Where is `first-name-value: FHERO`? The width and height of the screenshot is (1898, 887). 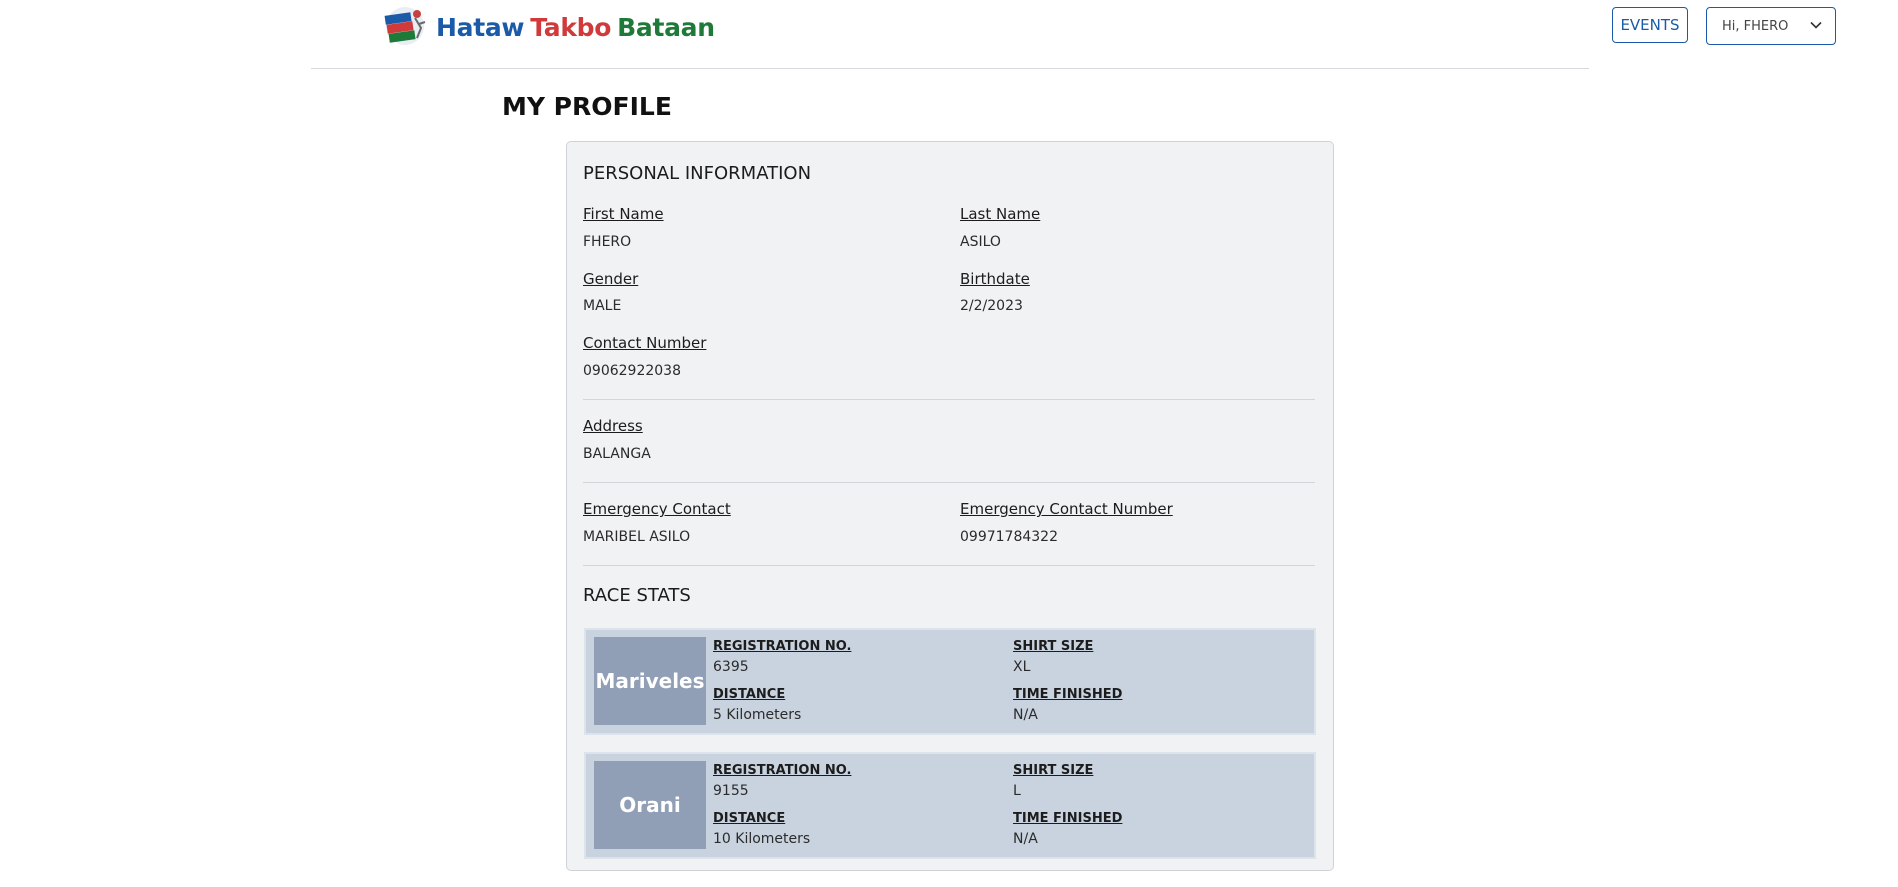 first-name-value: FHERO is located at coordinates (607, 242).